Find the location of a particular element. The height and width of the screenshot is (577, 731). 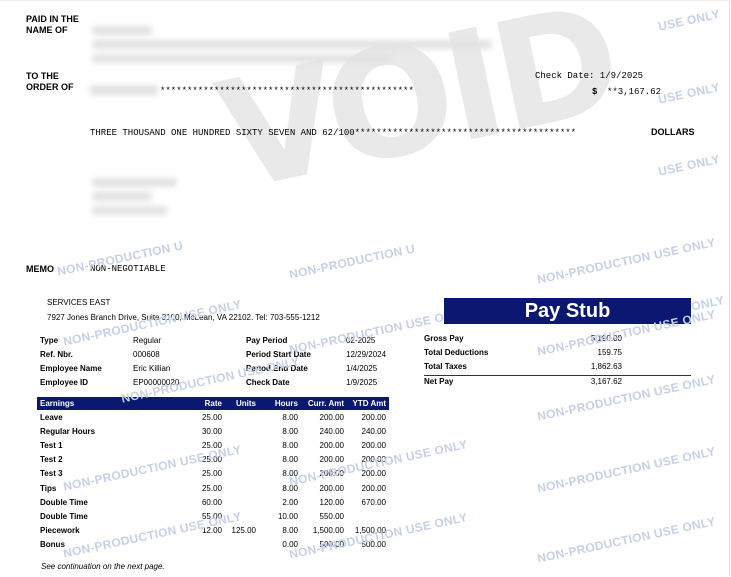

order-label-line2: ORDER OF is located at coordinates (50, 87).